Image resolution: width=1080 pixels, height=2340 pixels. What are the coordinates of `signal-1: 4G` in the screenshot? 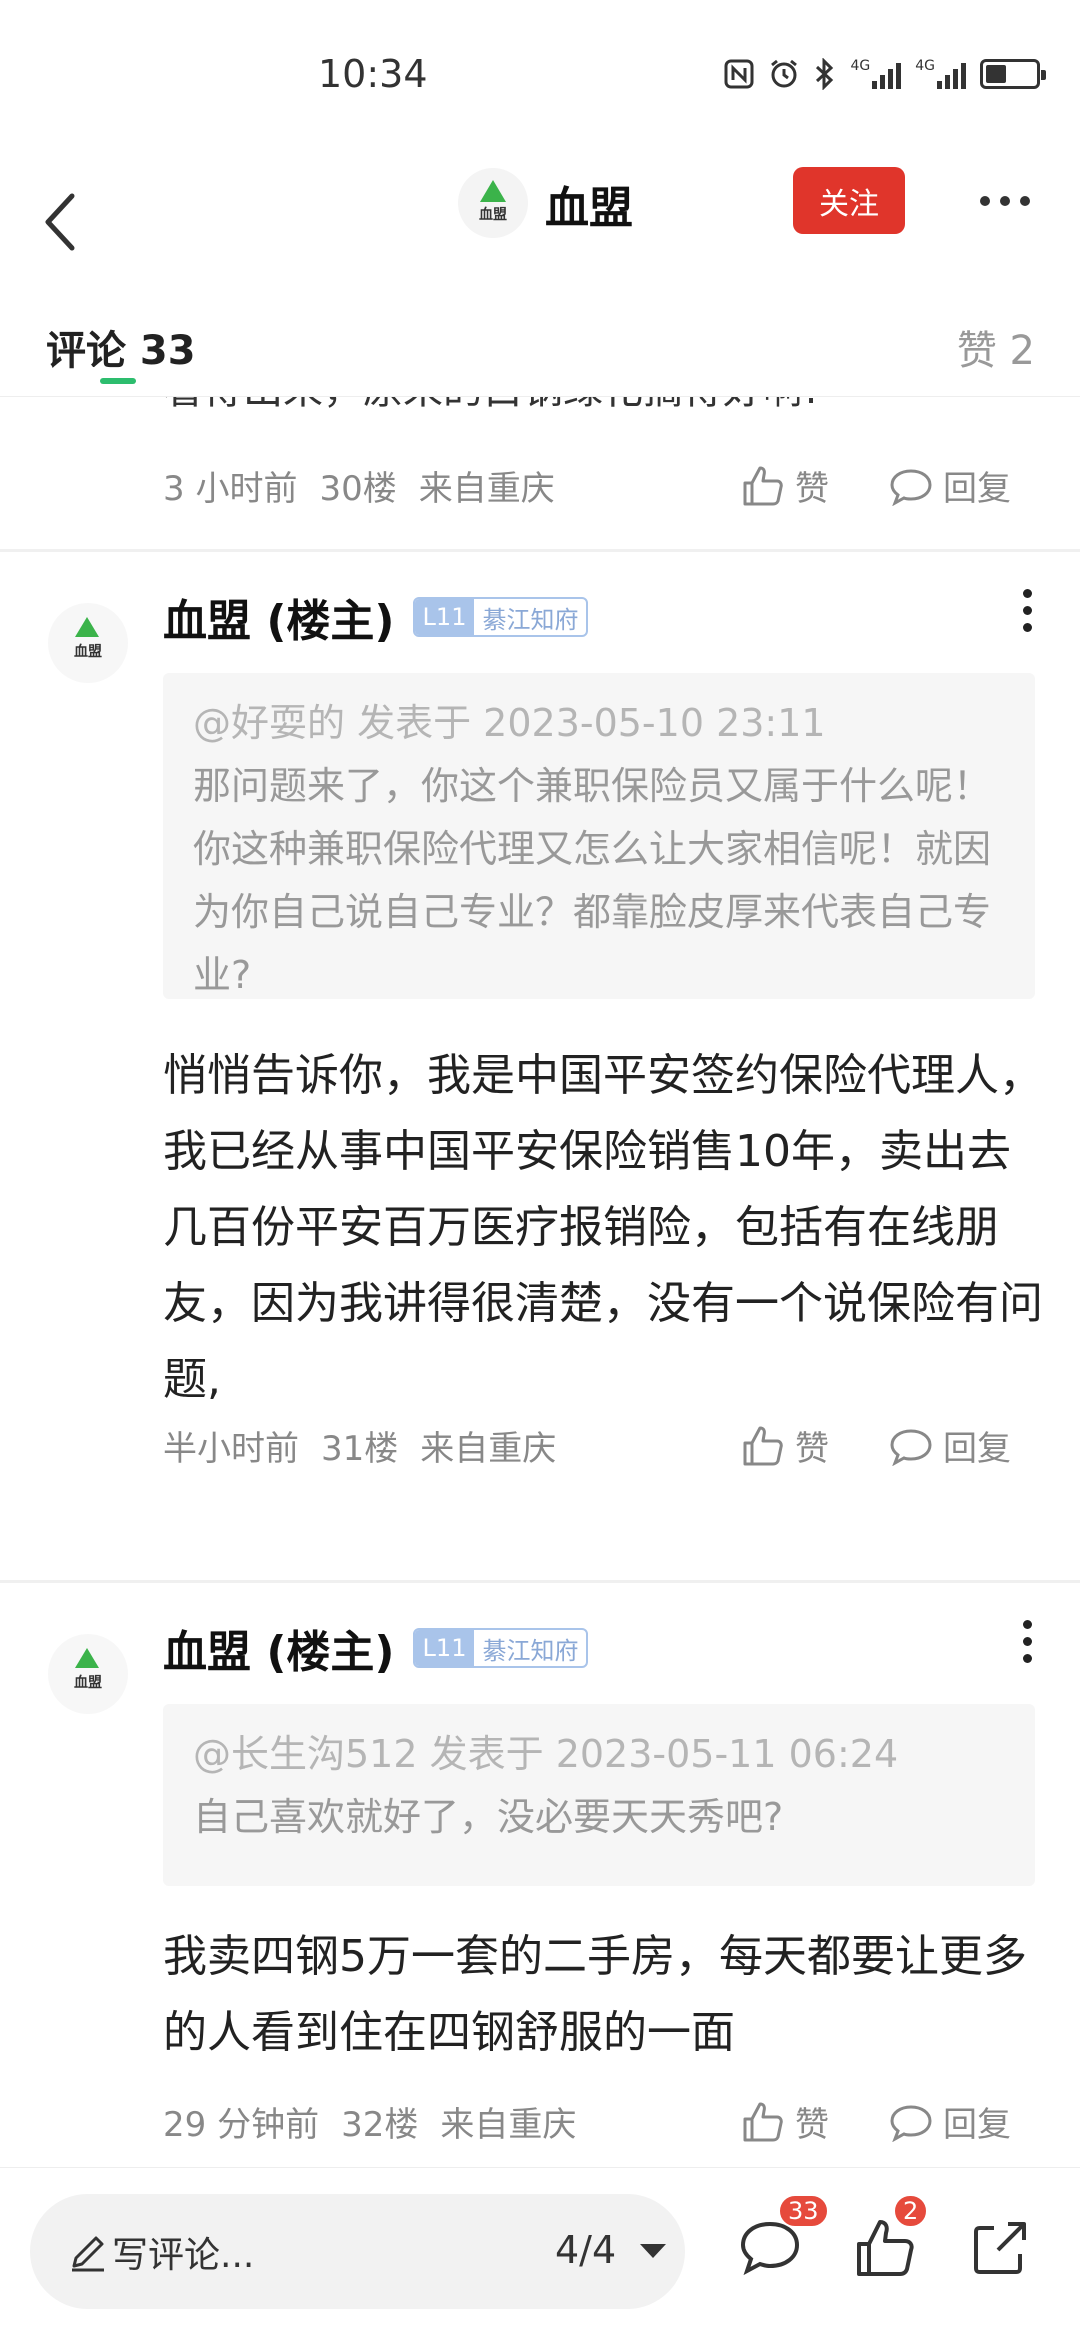 It's located at (876, 74).